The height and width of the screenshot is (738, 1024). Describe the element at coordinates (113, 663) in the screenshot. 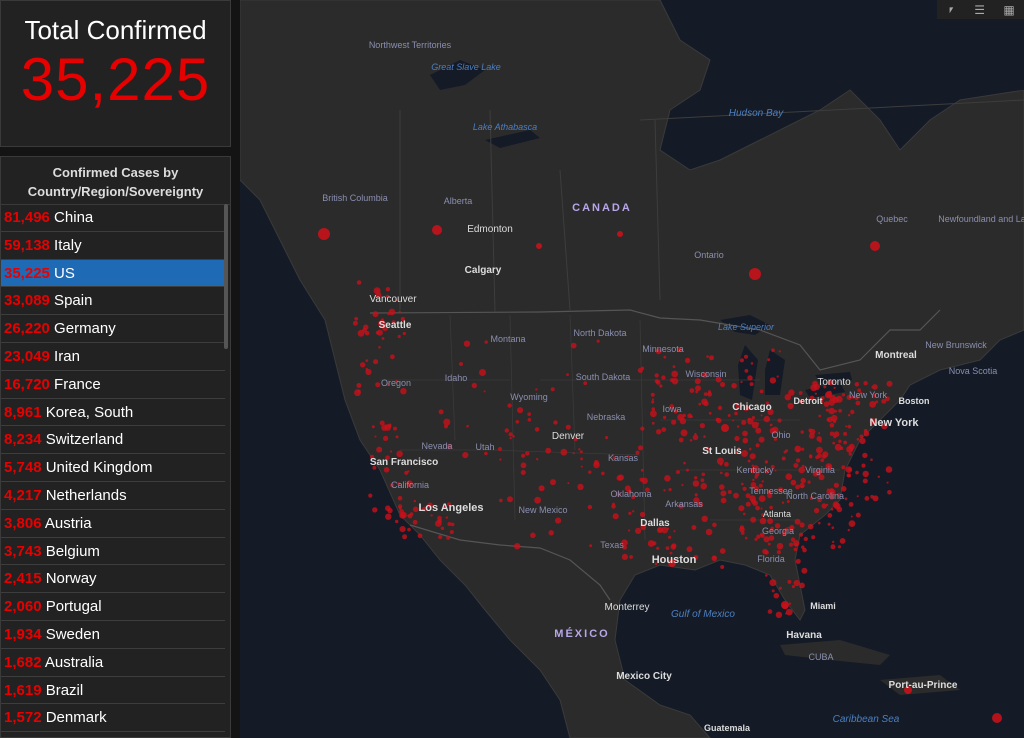

I see `country-row: 1,682 Australia` at that location.